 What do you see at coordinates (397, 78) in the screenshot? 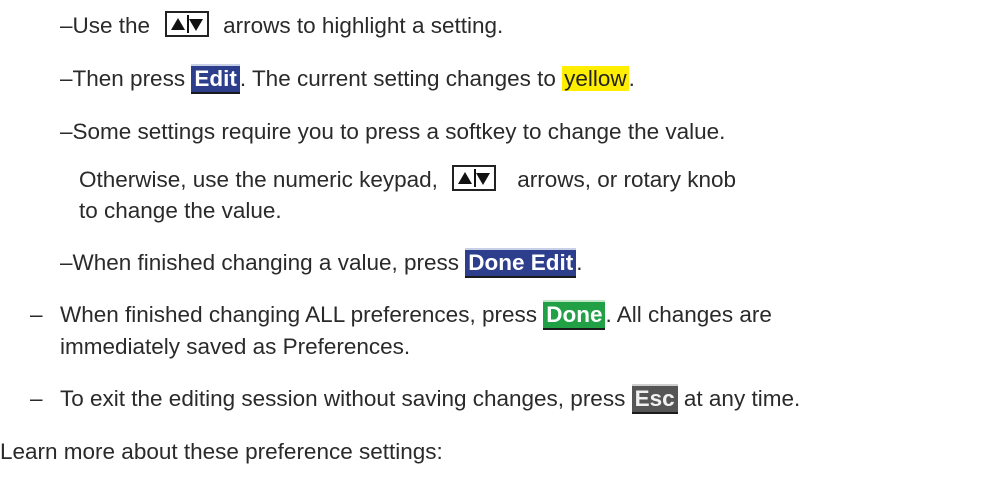
I see `step-text: . The current setting changes to` at bounding box center [397, 78].